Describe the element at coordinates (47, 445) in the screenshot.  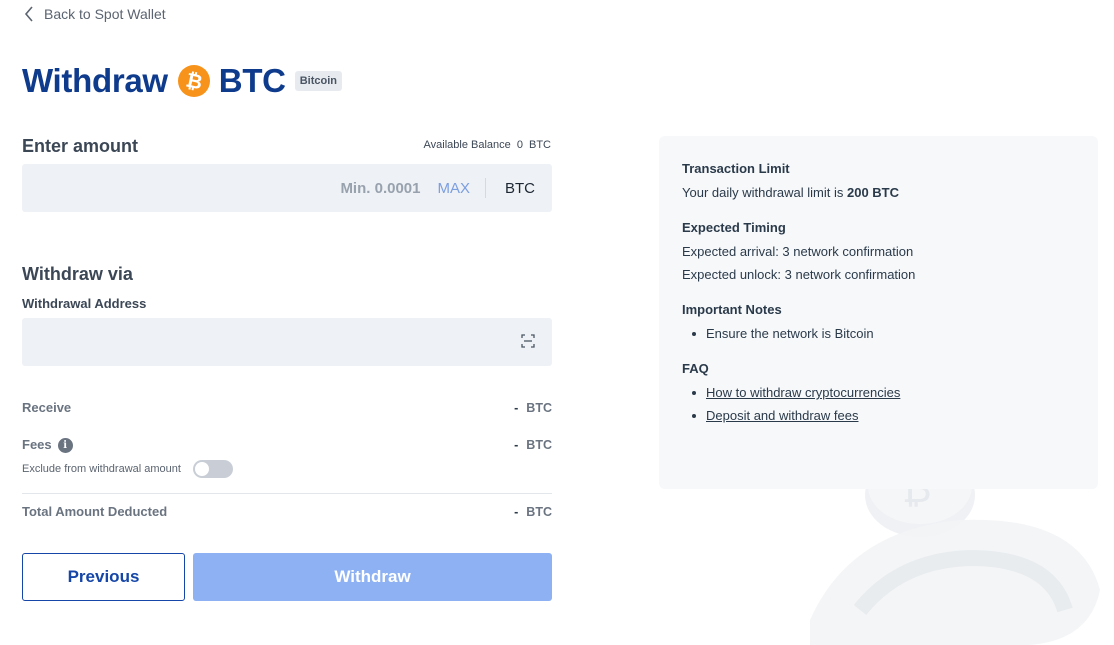
I see `fees-label: Fees i` at that location.